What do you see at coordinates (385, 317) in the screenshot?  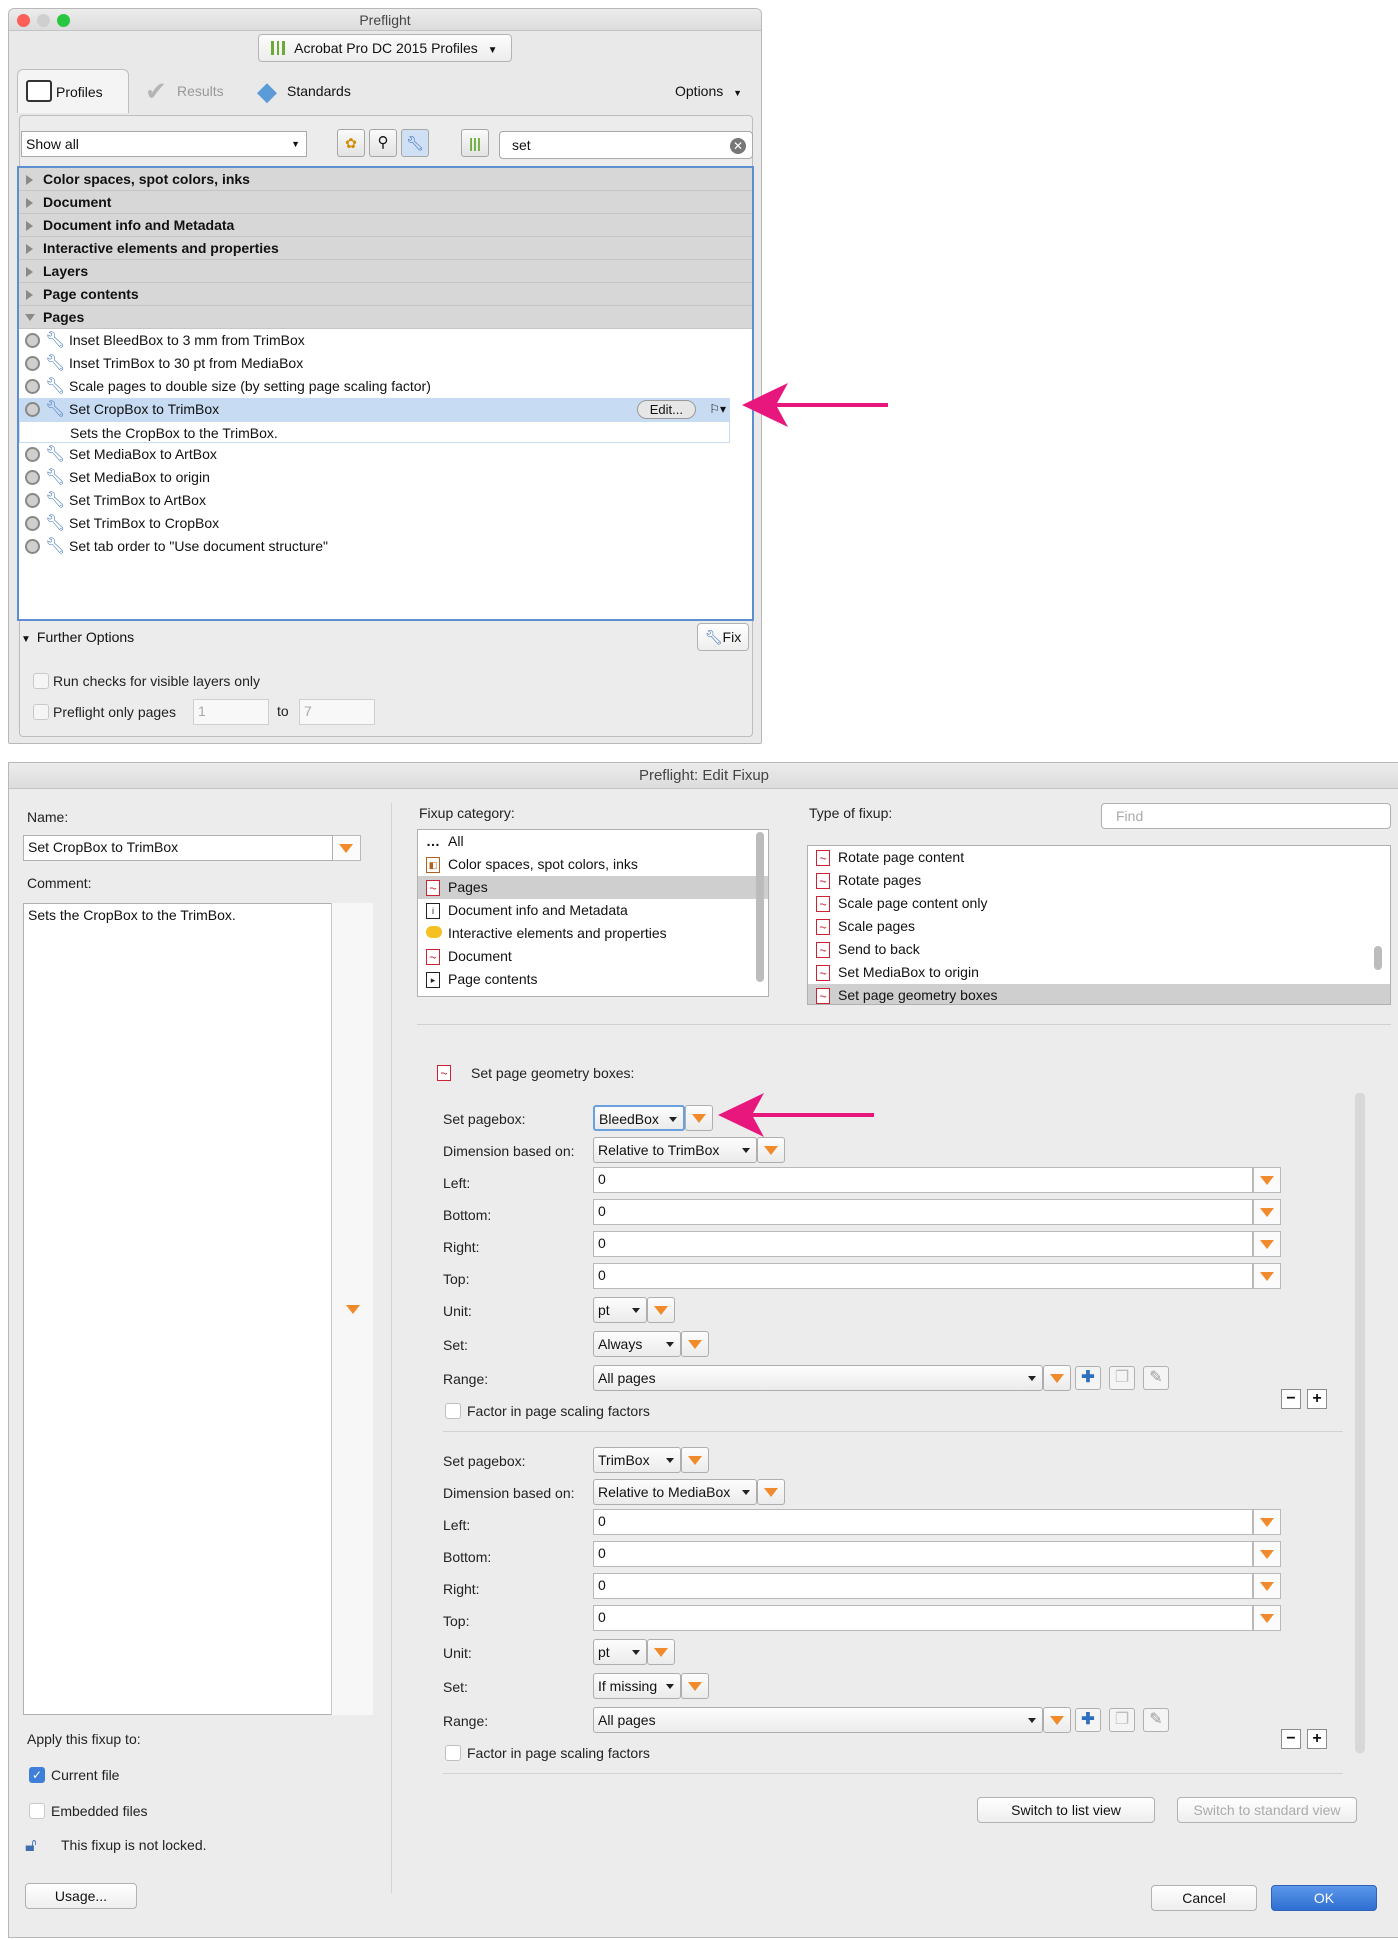 I see `category-row-pages: Pages` at bounding box center [385, 317].